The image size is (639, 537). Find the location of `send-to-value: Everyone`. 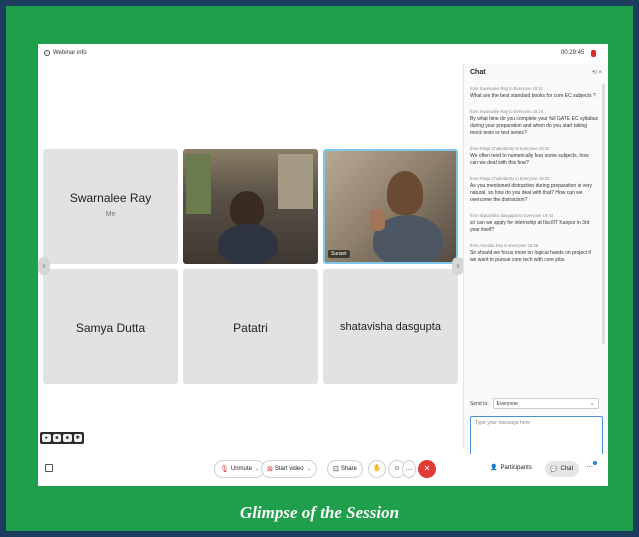

send-to-value: Everyone is located at coordinates (507, 404).